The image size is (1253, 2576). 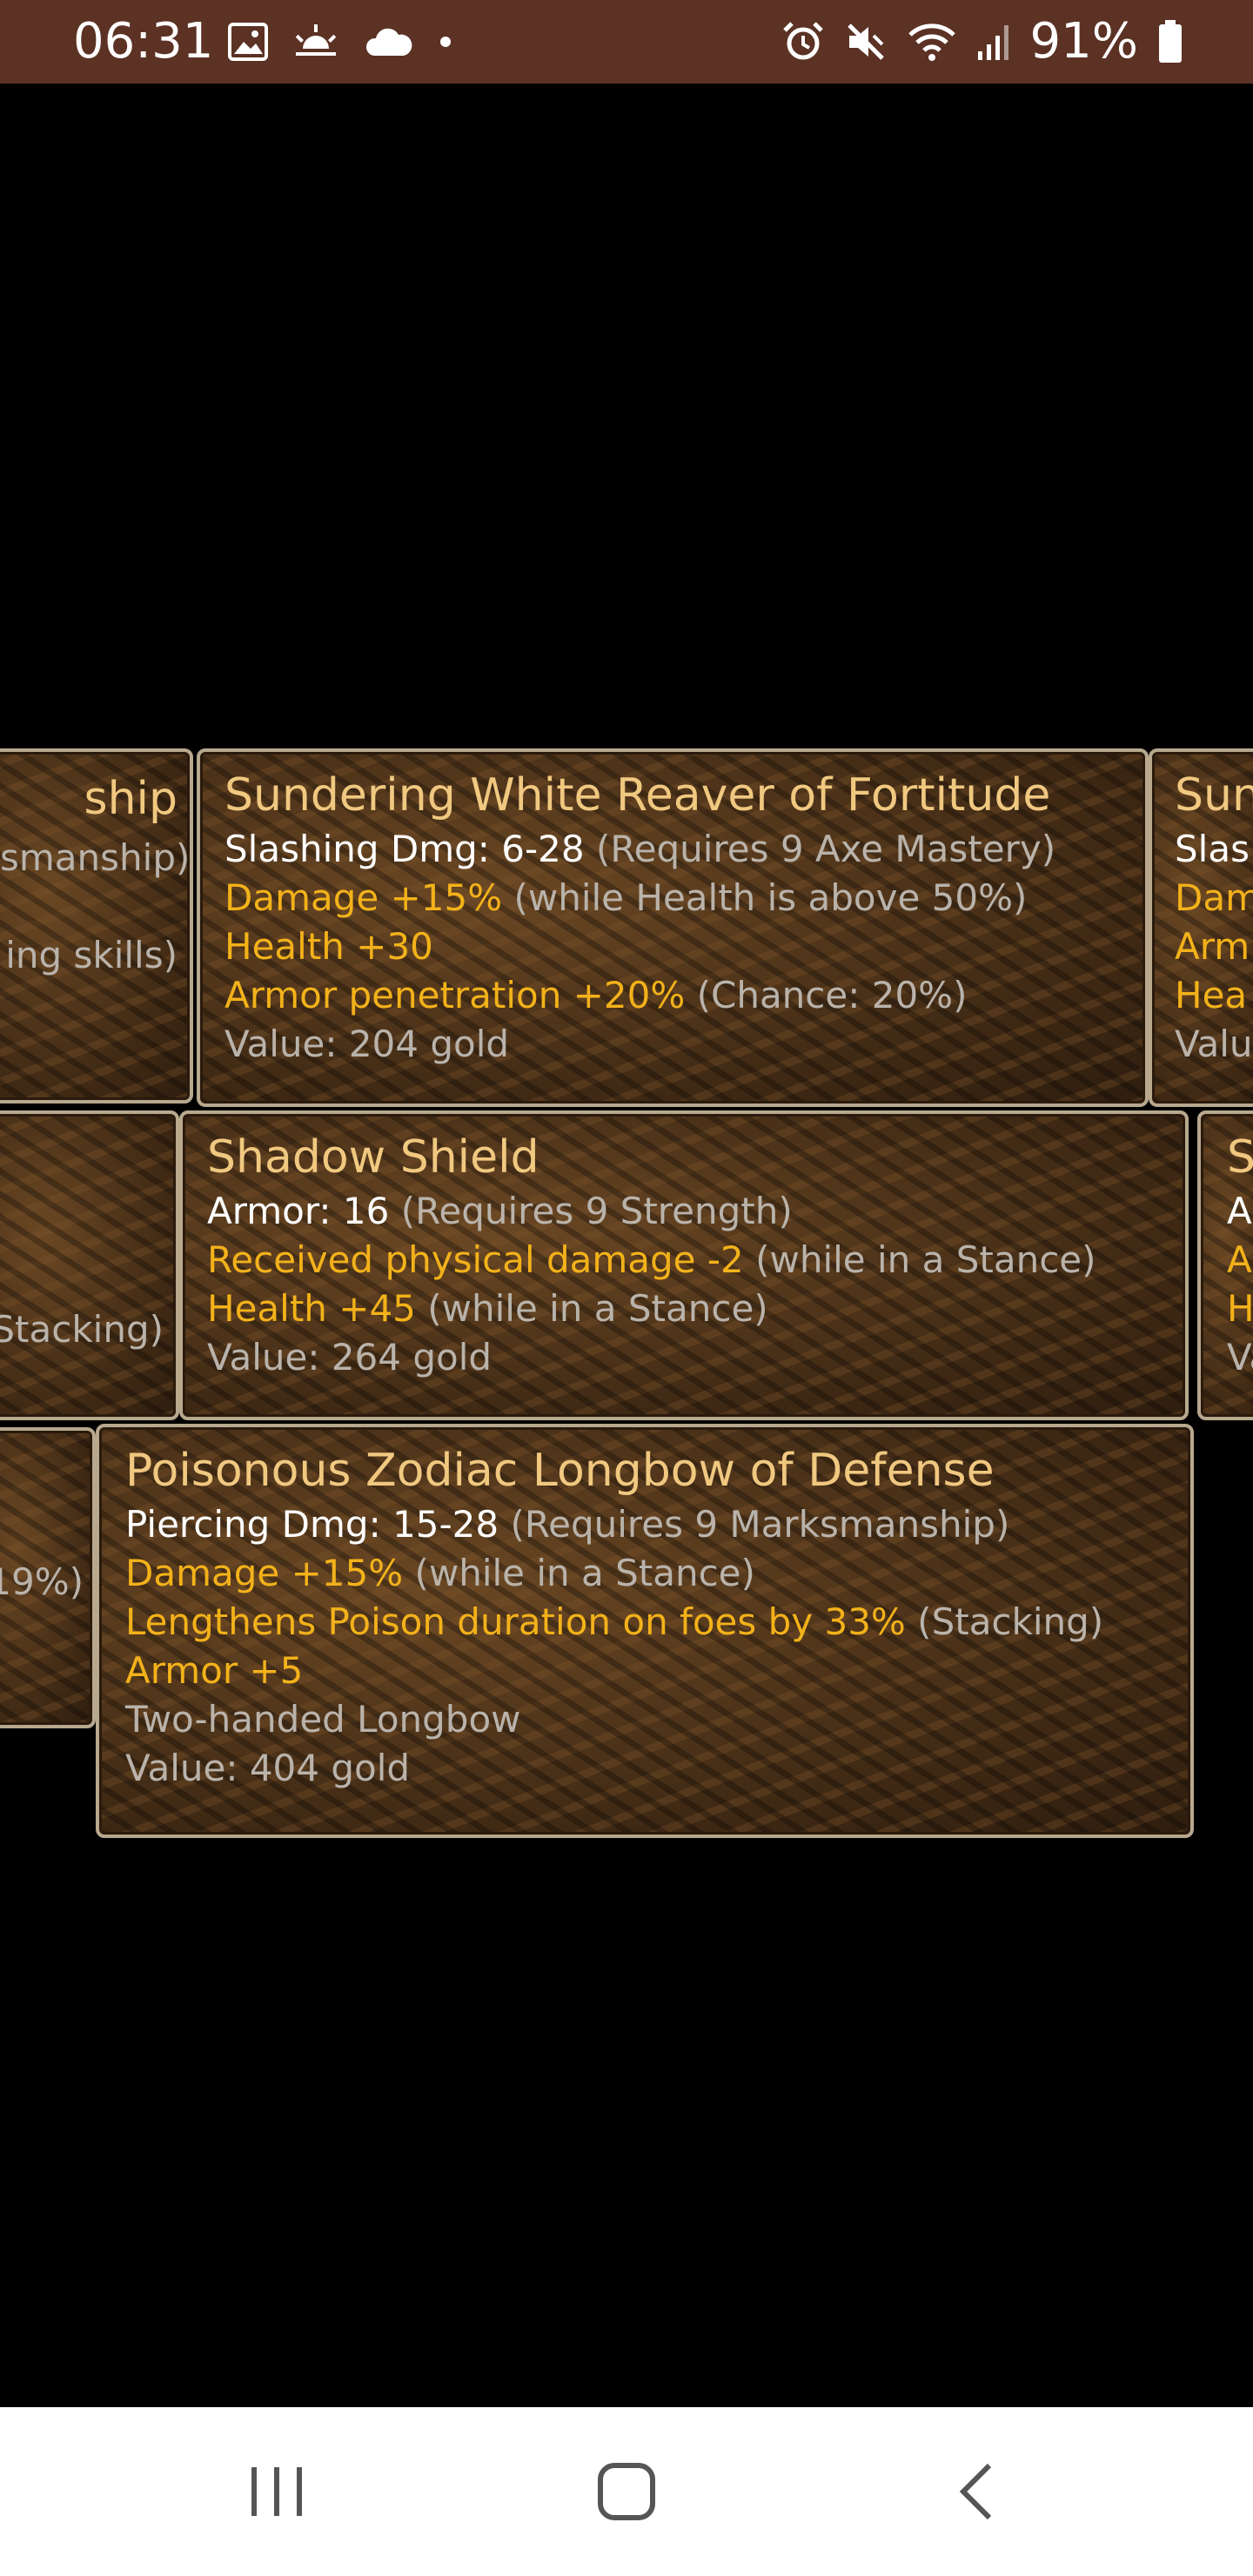 I want to click on alarm-icon, so click(x=802, y=41).